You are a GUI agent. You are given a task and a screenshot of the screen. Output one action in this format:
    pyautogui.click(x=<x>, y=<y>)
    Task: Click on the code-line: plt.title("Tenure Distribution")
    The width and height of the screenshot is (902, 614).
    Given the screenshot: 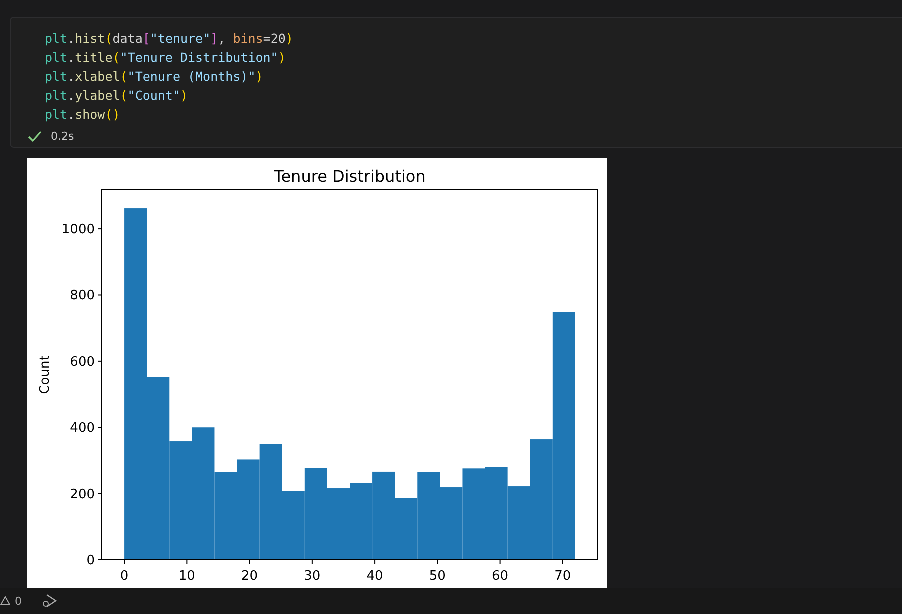 What is the action you would take?
    pyautogui.click(x=166, y=58)
    